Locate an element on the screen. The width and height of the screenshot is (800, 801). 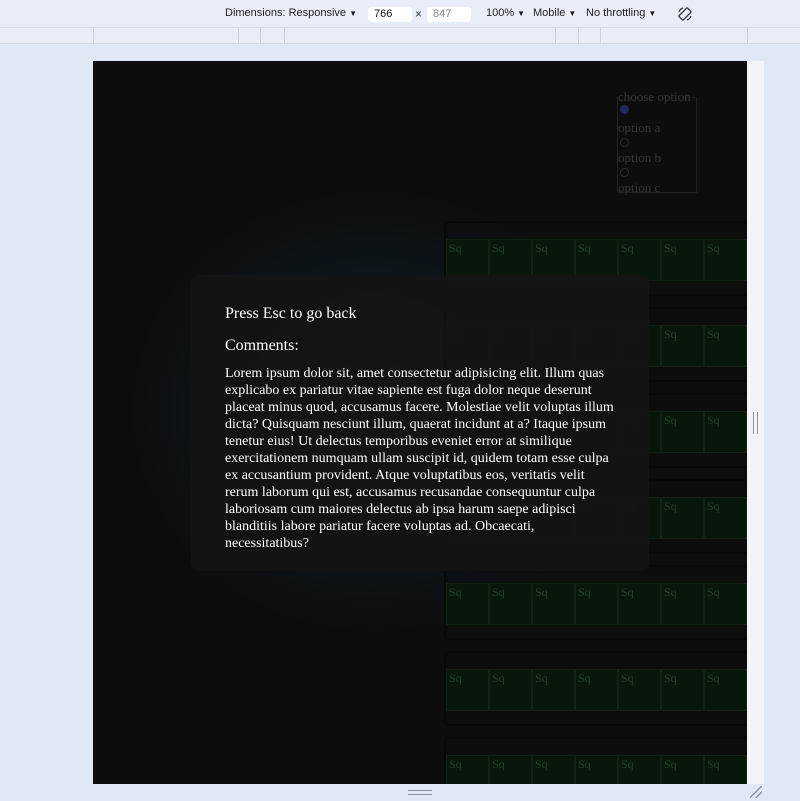
zoom-label: 100% is located at coordinates (500, 13).